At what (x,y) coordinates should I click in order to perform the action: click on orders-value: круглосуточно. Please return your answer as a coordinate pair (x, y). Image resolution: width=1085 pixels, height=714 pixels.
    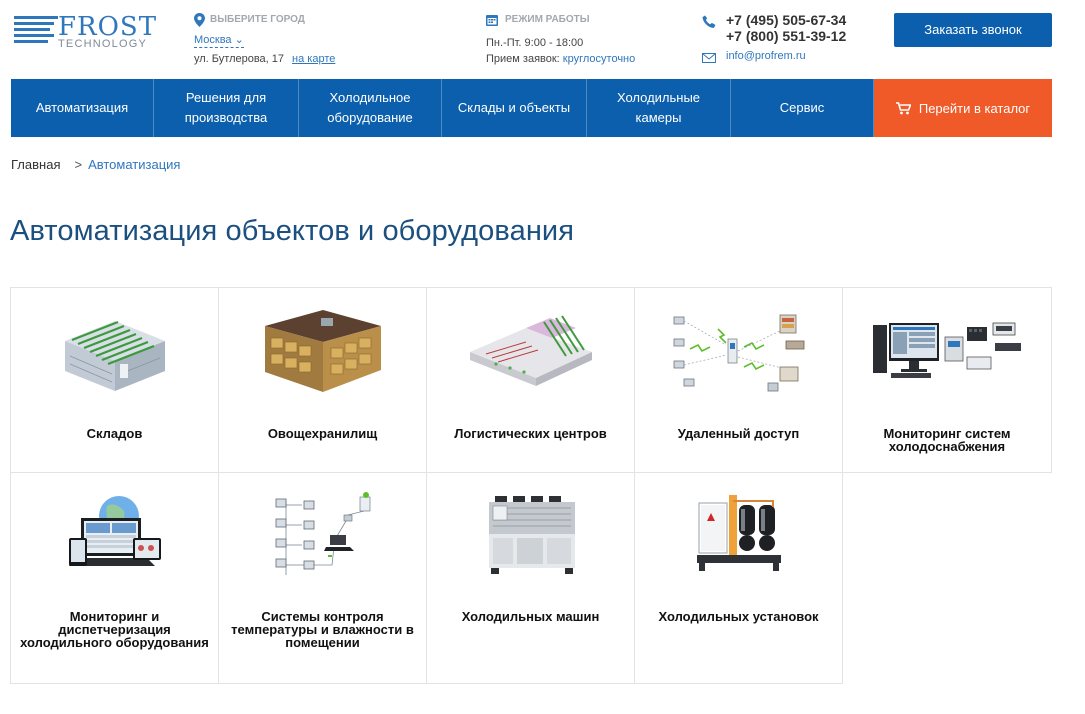
    Looking at the image, I should click on (599, 59).